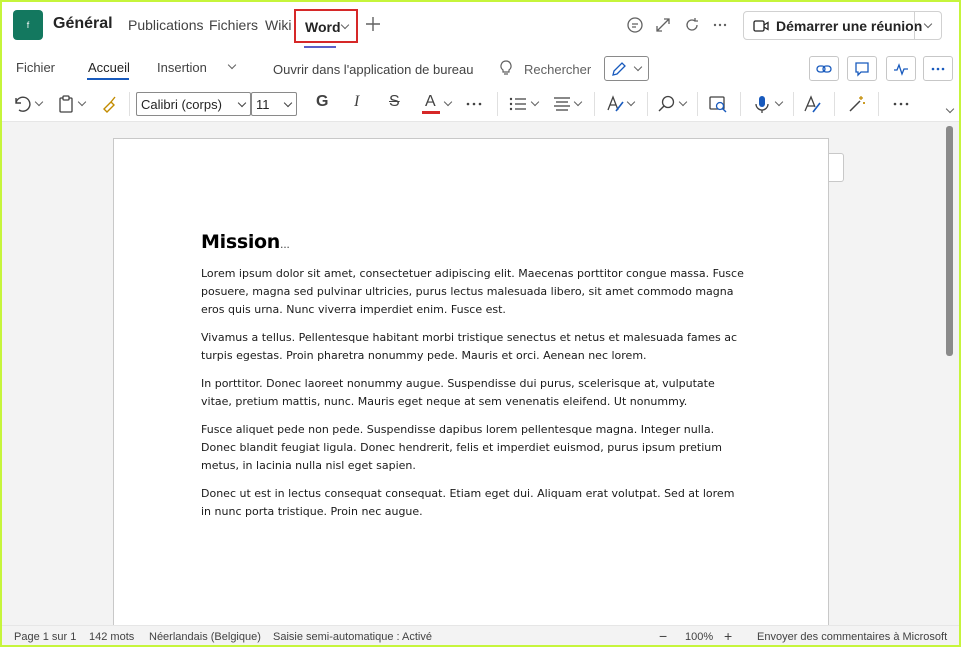  What do you see at coordinates (182, 67) in the screenshot?
I see `ribbon-tab-insertion: Insertion` at bounding box center [182, 67].